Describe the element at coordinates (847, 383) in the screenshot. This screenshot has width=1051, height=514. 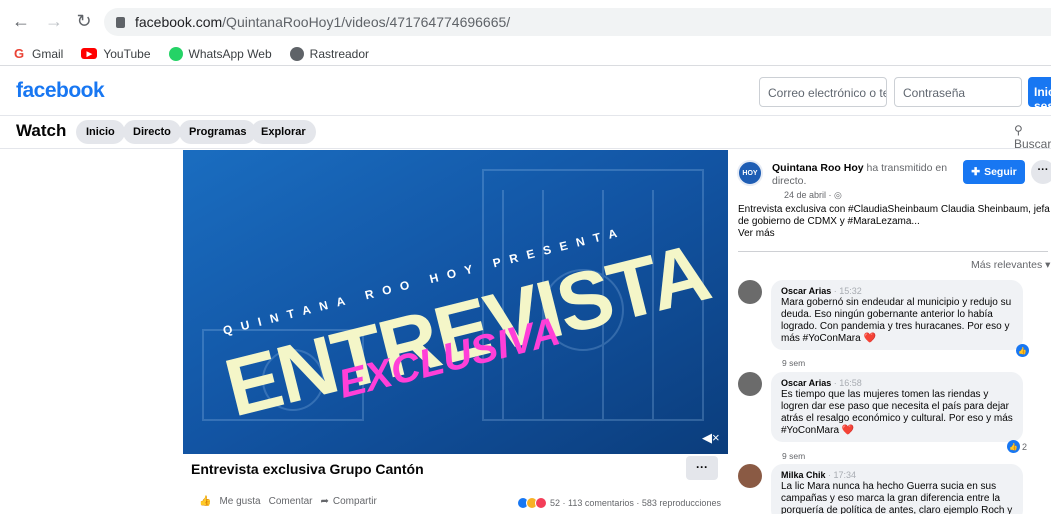
I see `comment-time: · 16:58` at that location.